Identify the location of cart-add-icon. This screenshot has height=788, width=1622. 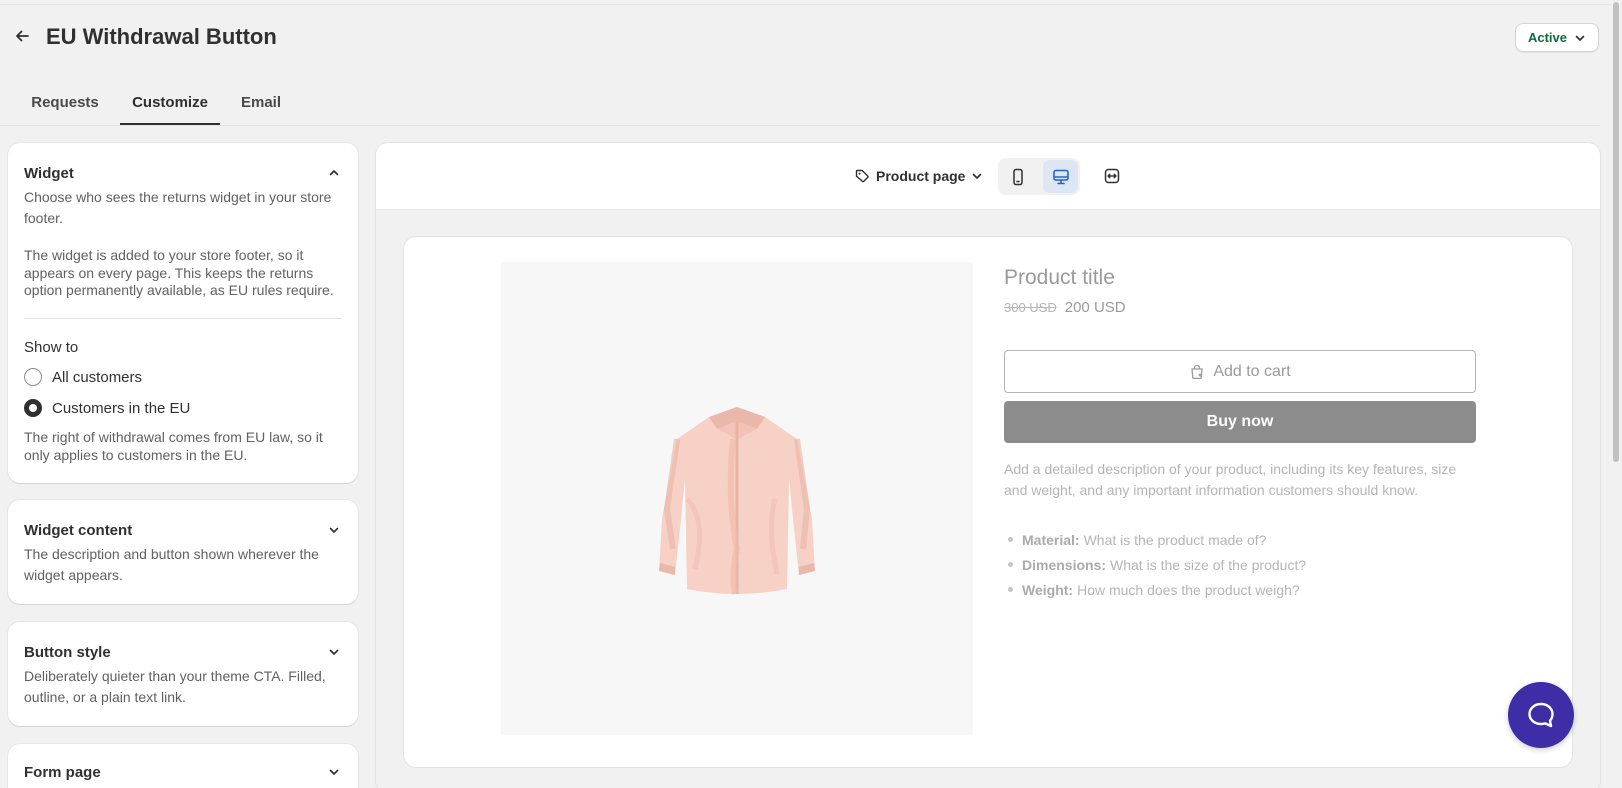
(1197, 371).